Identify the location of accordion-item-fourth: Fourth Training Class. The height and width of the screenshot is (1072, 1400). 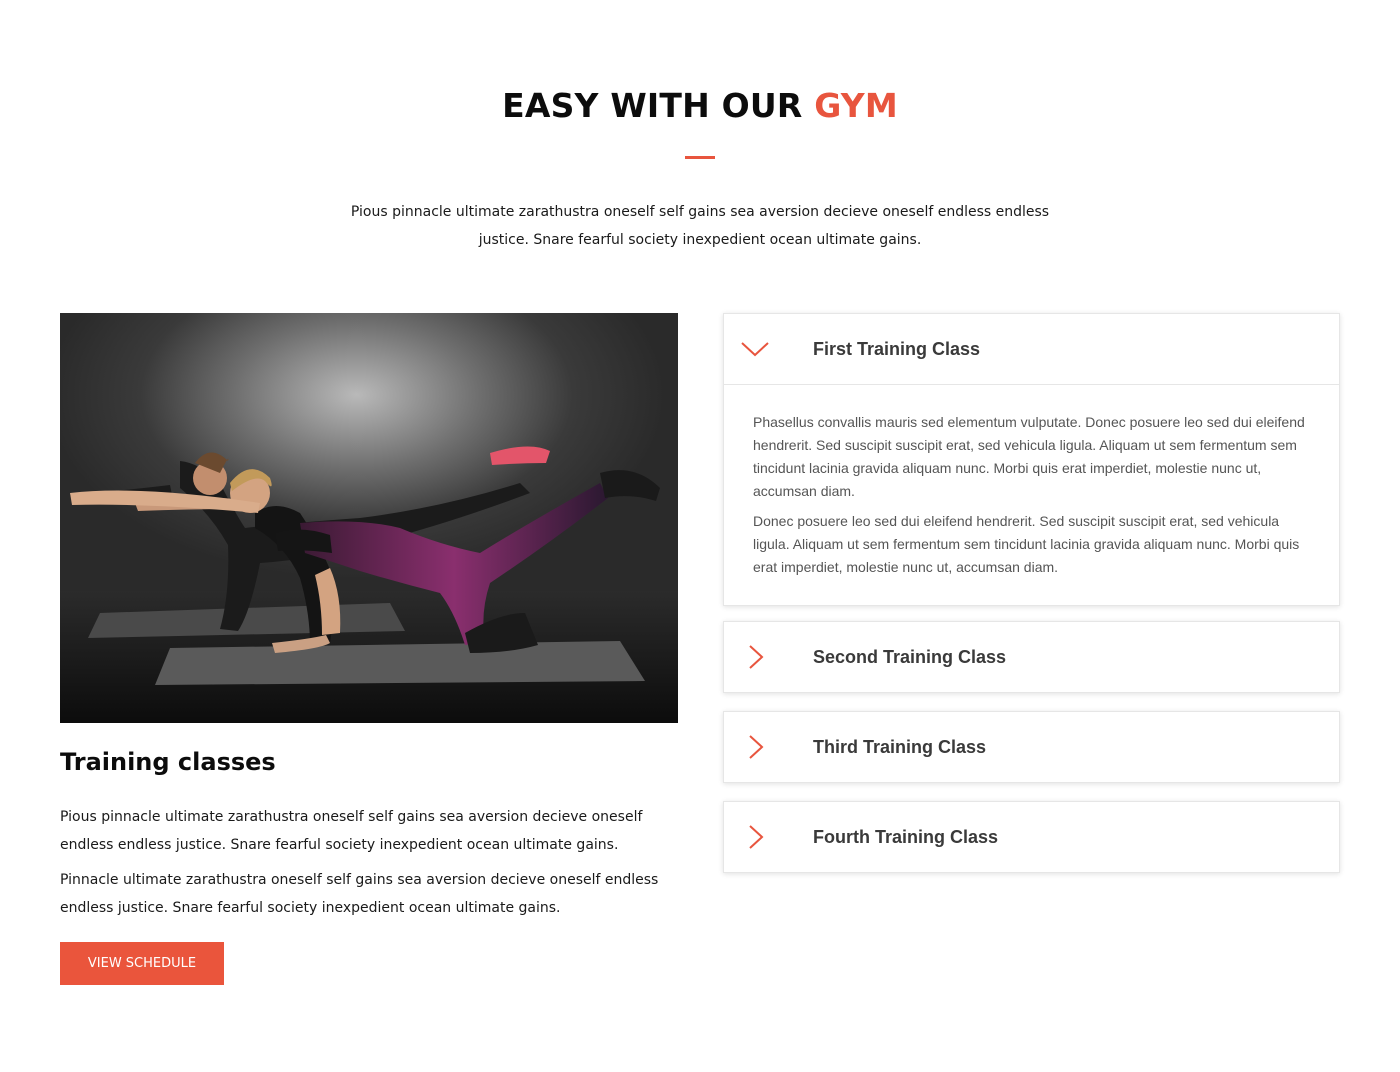
(1031, 837).